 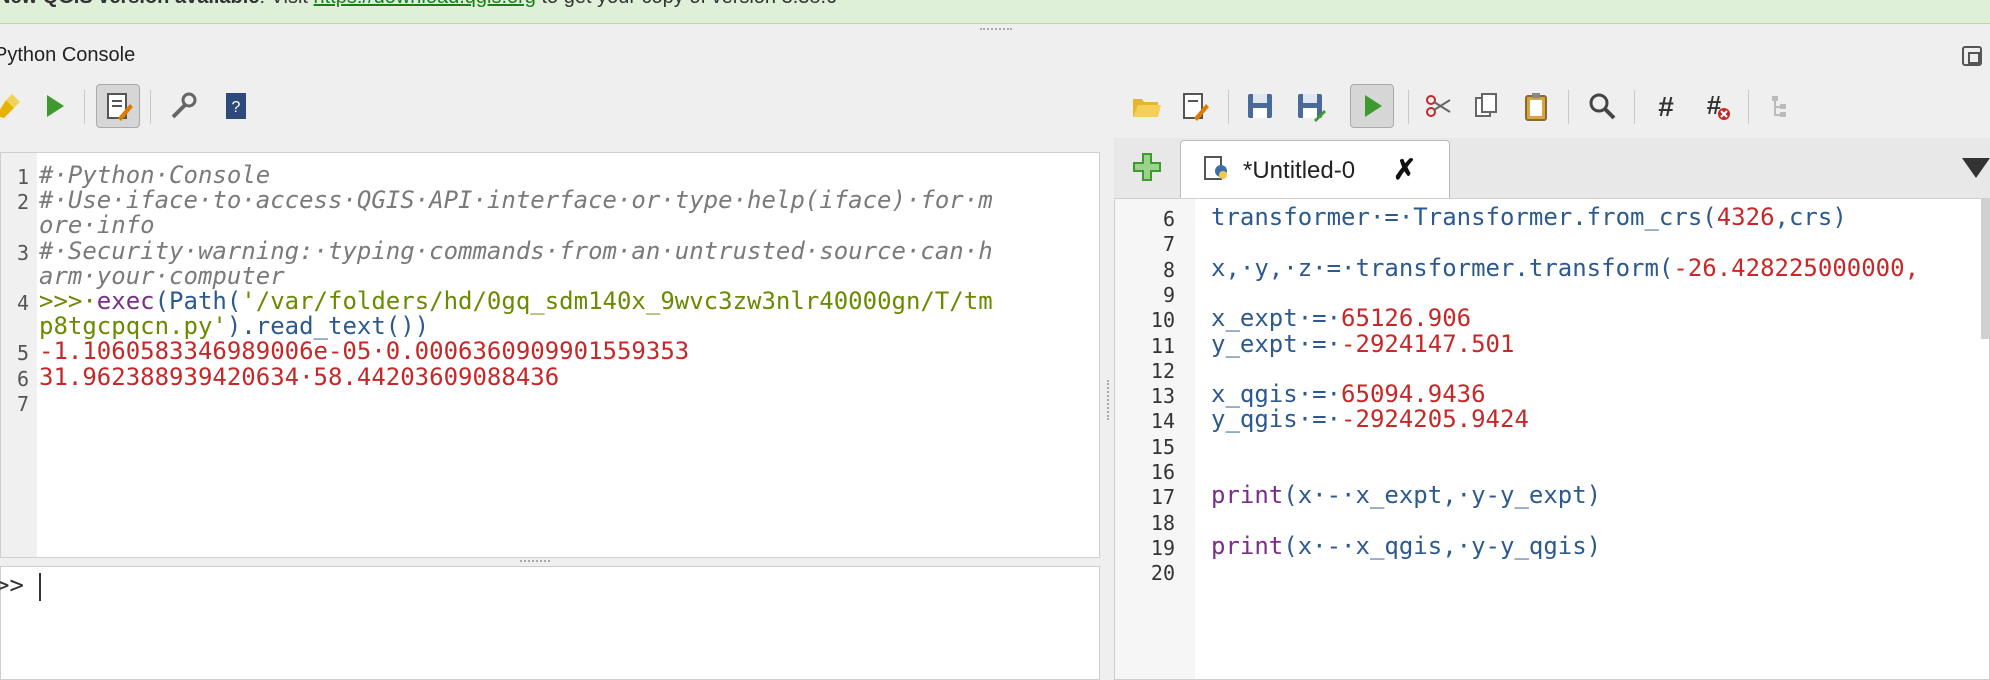 What do you see at coordinates (1972, 56) in the screenshot?
I see `undock-icon` at bounding box center [1972, 56].